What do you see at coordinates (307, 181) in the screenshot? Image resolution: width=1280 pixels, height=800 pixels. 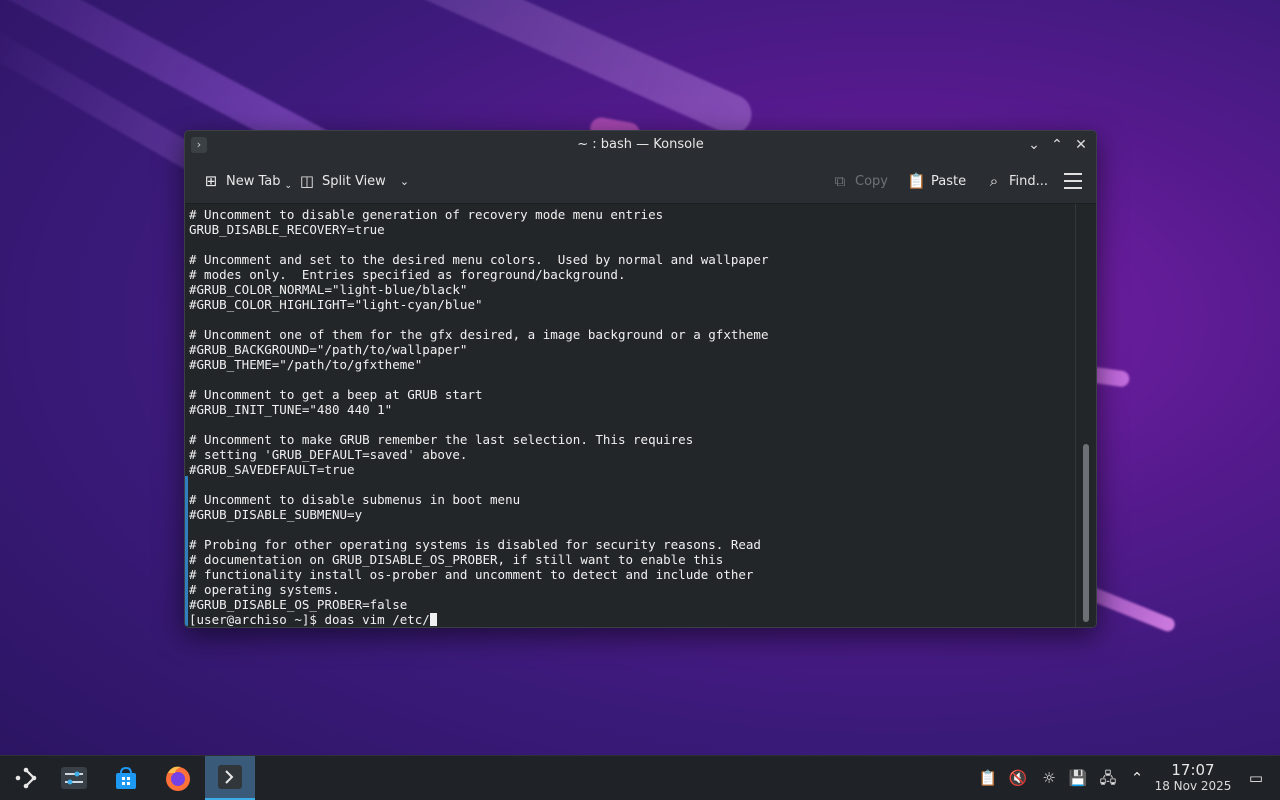 I see `split-view-icon: ◫` at bounding box center [307, 181].